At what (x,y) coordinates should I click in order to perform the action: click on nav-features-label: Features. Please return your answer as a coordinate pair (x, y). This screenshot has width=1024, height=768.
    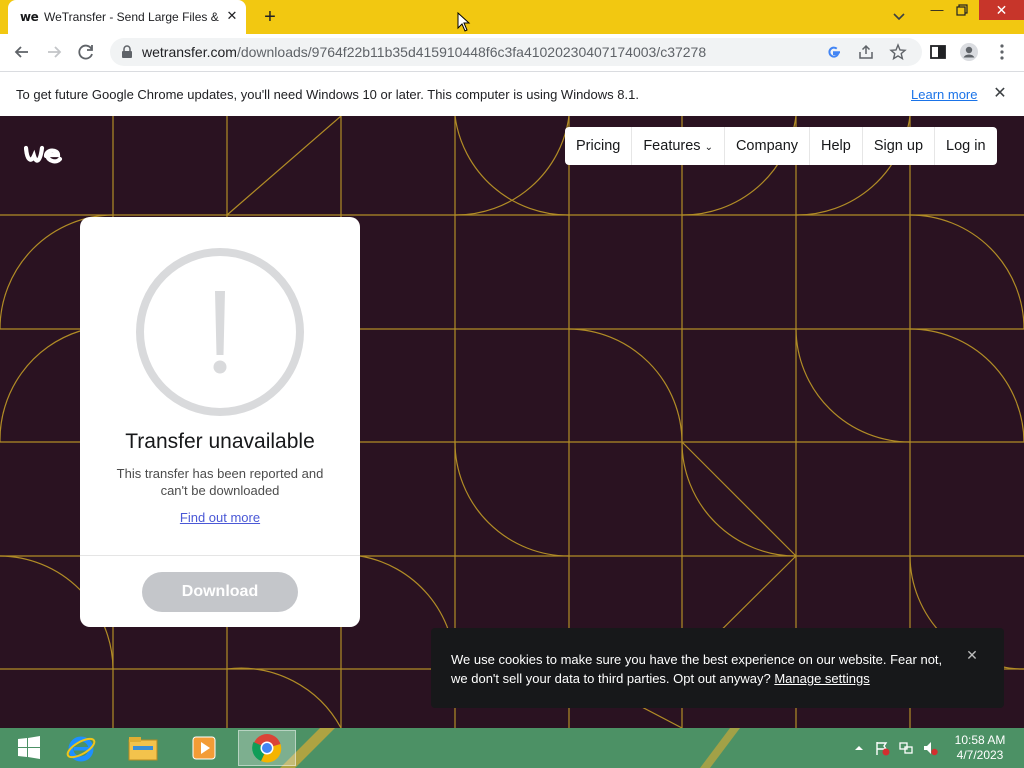
    Looking at the image, I should click on (672, 146).